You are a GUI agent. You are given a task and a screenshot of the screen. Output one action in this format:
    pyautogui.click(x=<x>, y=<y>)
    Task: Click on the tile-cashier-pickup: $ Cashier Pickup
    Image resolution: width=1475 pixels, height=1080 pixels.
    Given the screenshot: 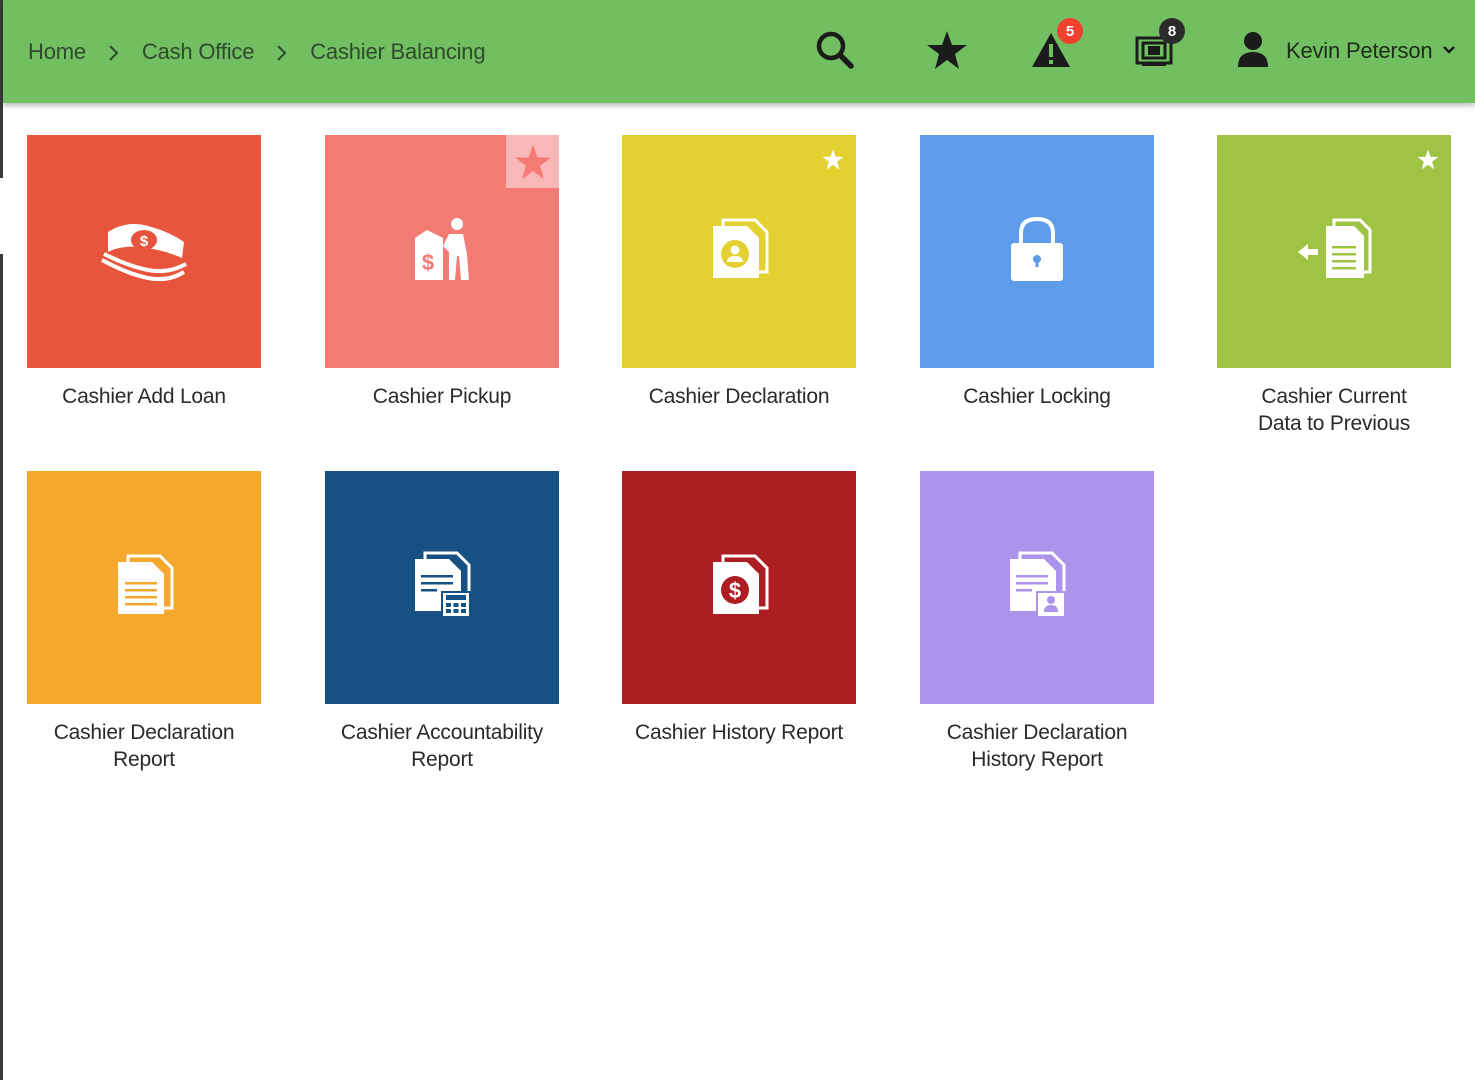 What is the action you would take?
    pyautogui.click(x=442, y=272)
    